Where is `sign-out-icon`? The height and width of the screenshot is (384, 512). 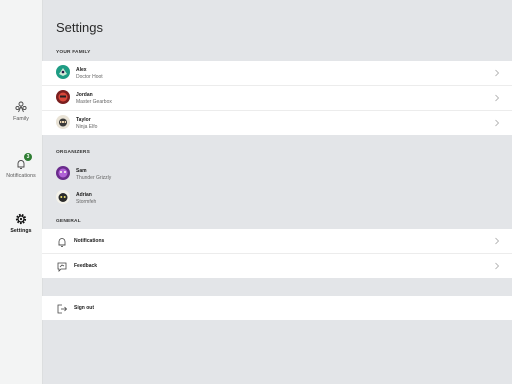 sign-out-icon is located at coordinates (62, 308).